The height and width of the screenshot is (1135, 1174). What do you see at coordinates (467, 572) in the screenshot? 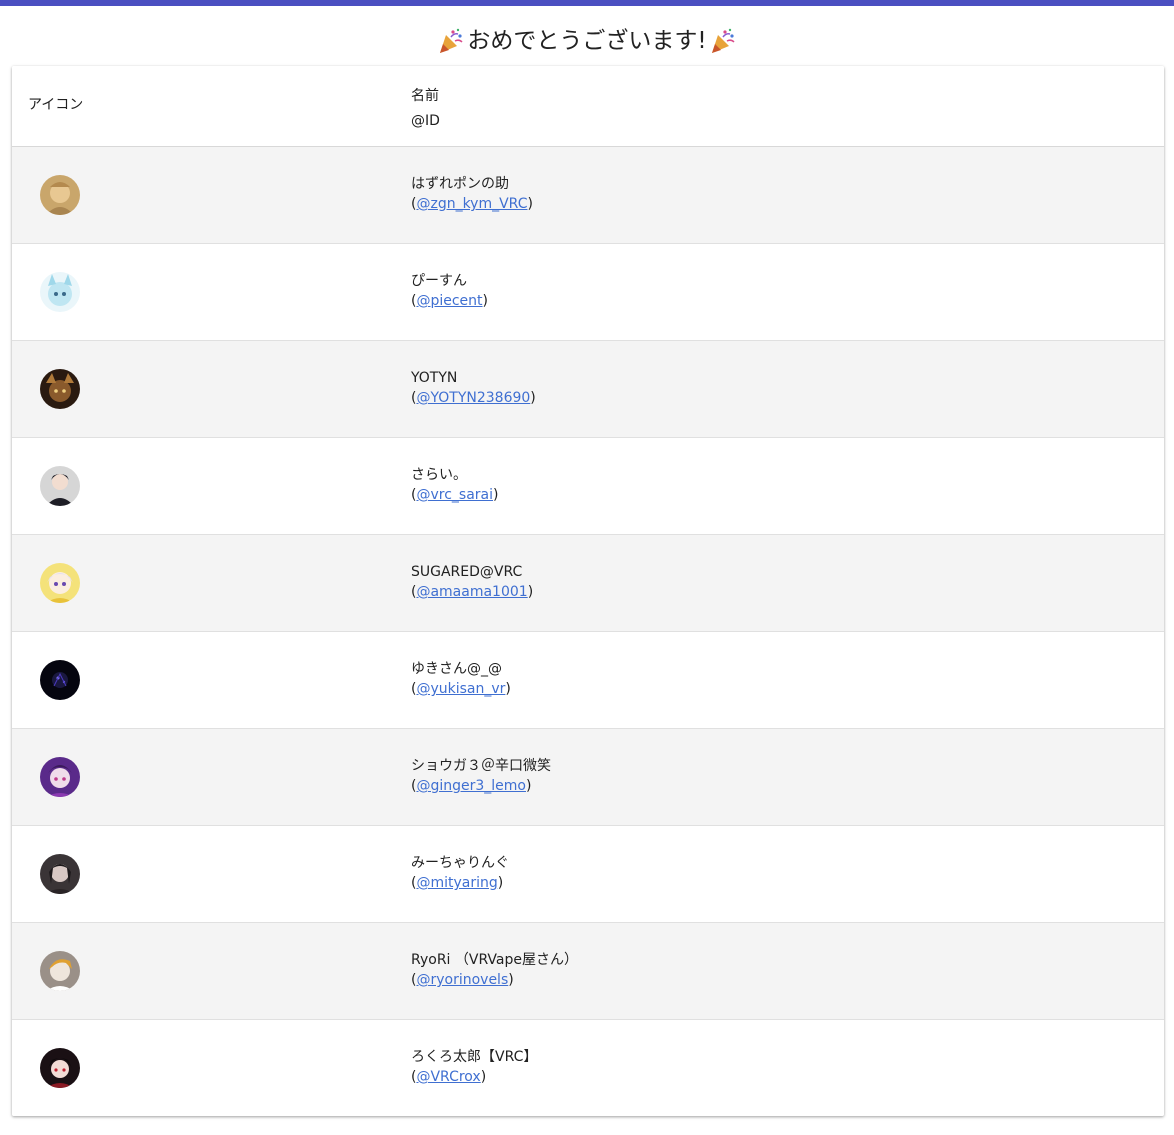
I see `user-name: SUGARED@VRC` at bounding box center [467, 572].